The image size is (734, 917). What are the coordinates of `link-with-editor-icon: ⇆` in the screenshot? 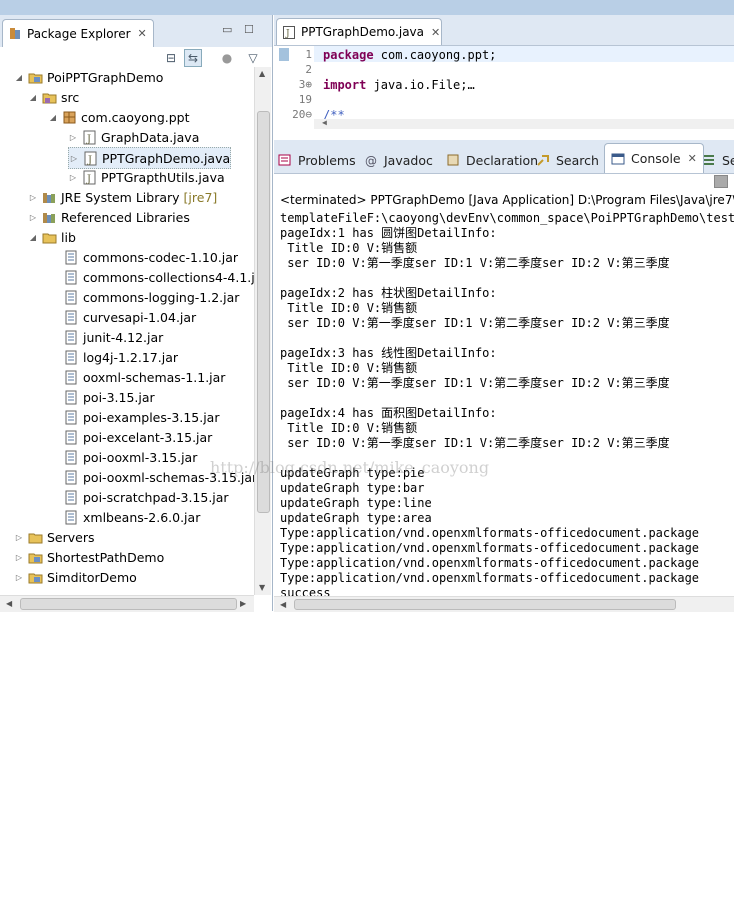 It's located at (193, 58).